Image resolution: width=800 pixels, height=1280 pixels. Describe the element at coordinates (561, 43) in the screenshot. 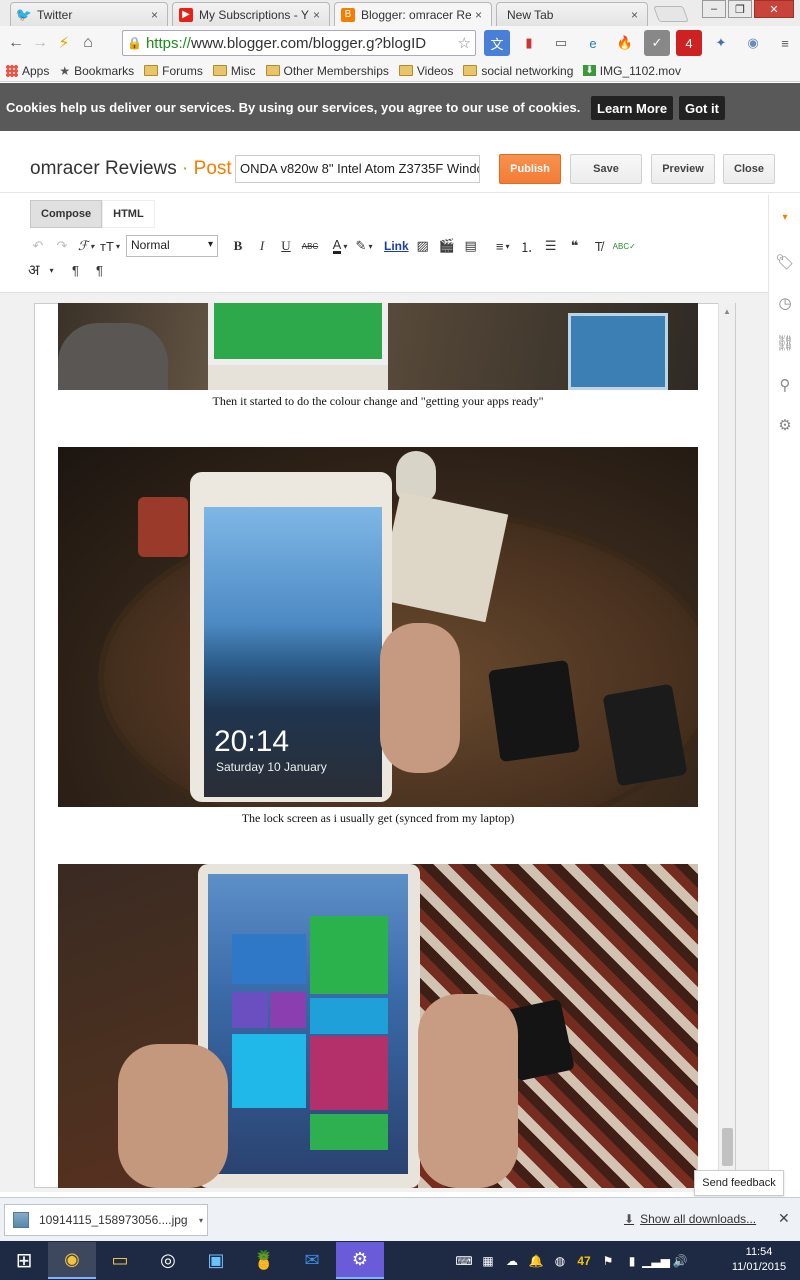

I see `cast-icon: ▭` at that location.